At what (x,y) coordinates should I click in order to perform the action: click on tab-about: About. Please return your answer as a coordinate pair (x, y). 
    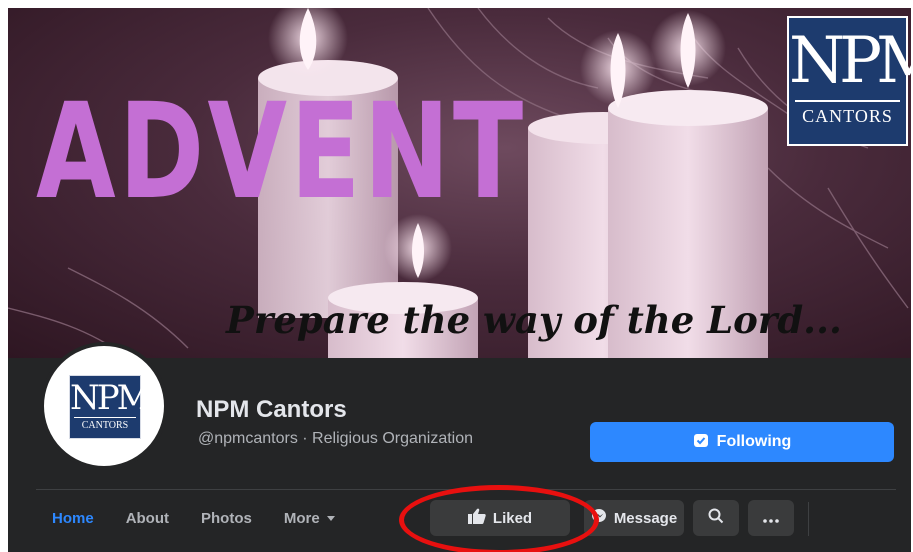
    Looking at the image, I should click on (147, 518).